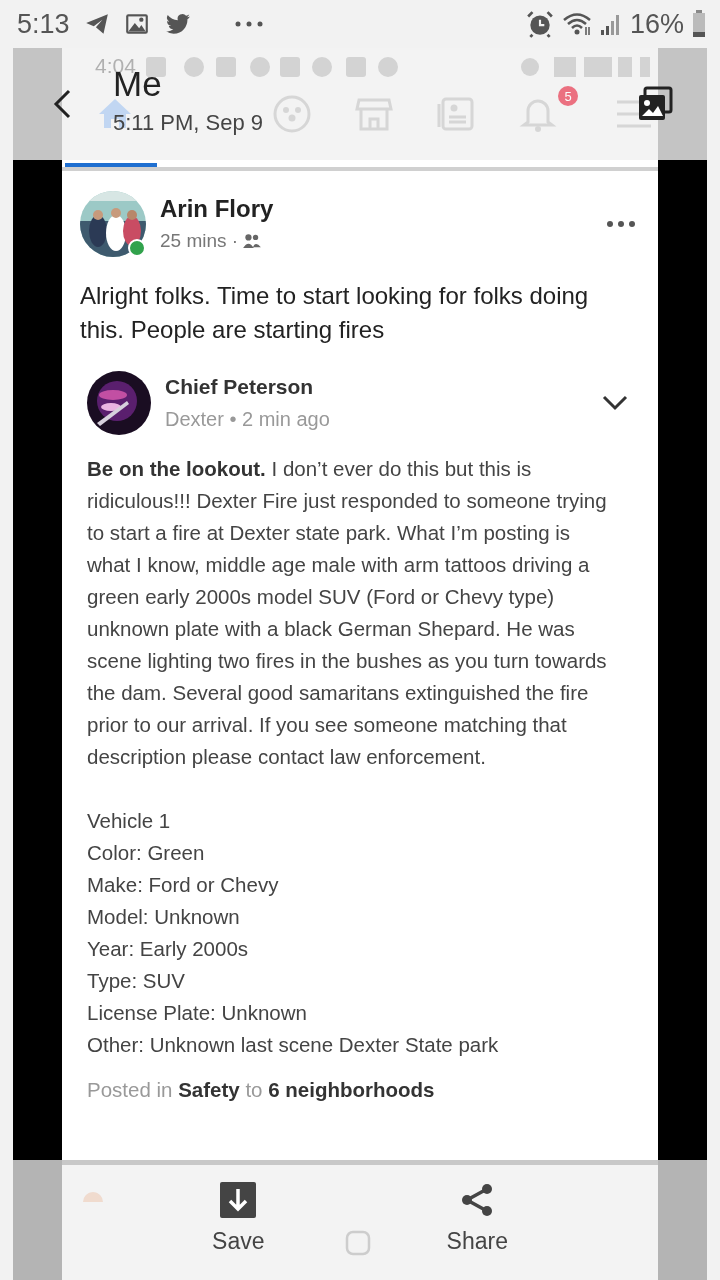 The width and height of the screenshot is (720, 1280). I want to click on share-button: Share, so click(477, 1220).